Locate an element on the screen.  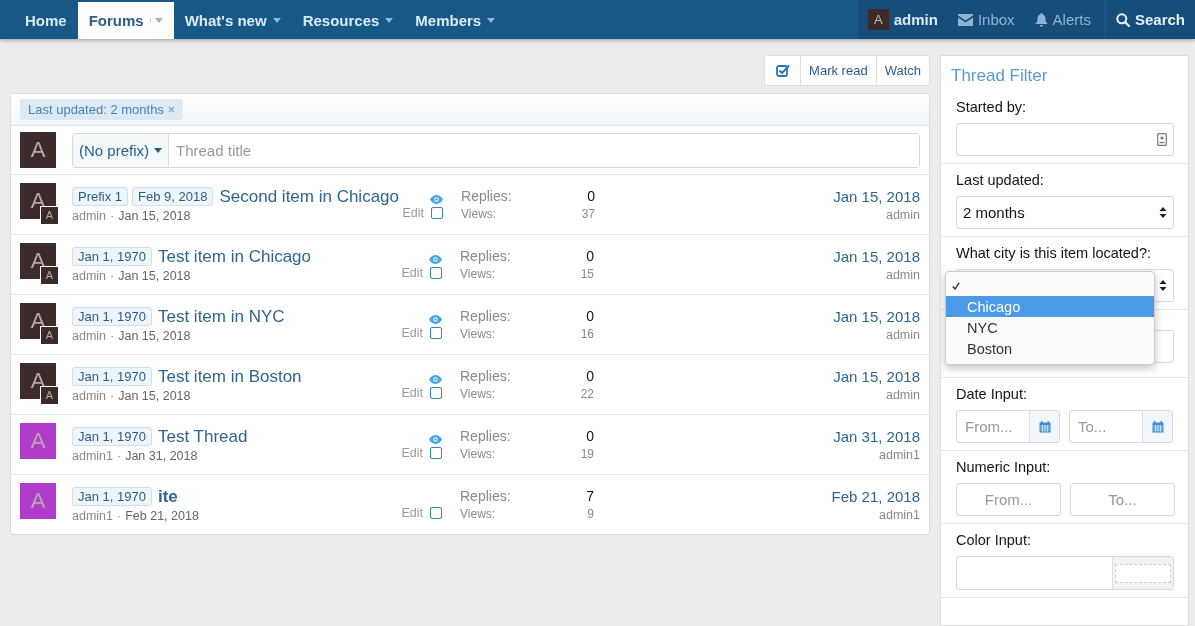
field-label: Started by: is located at coordinates (992, 107).